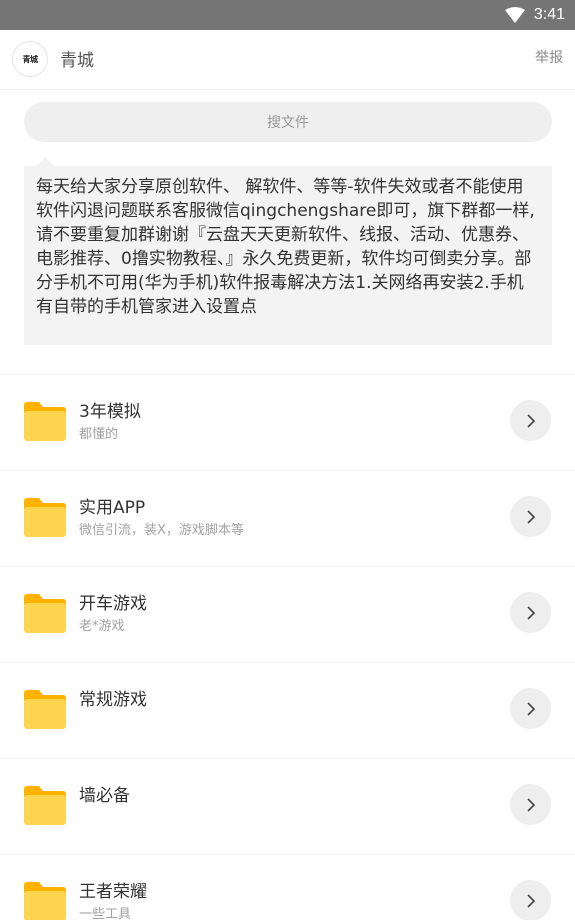  Describe the element at coordinates (99, 434) in the screenshot. I see `folder-desc: 都懂的` at that location.